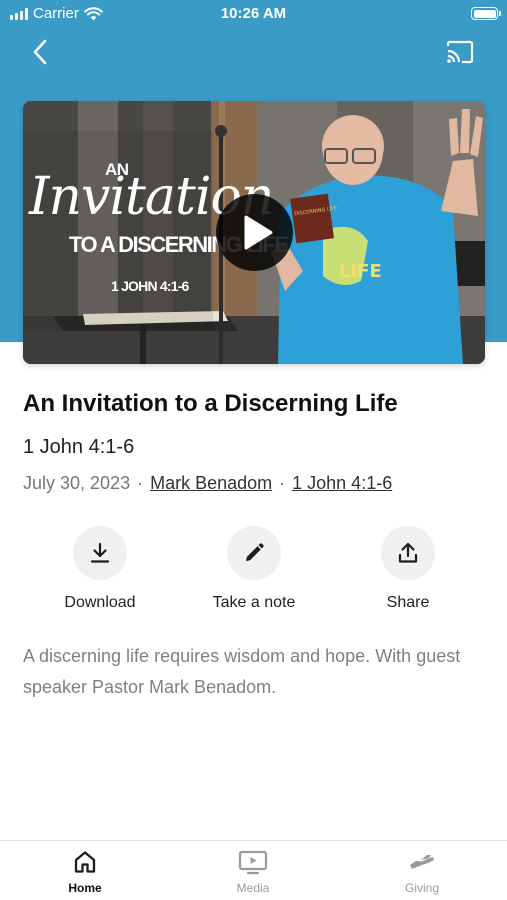  What do you see at coordinates (85, 888) in the screenshot?
I see `tab-home-label: Home` at bounding box center [85, 888].